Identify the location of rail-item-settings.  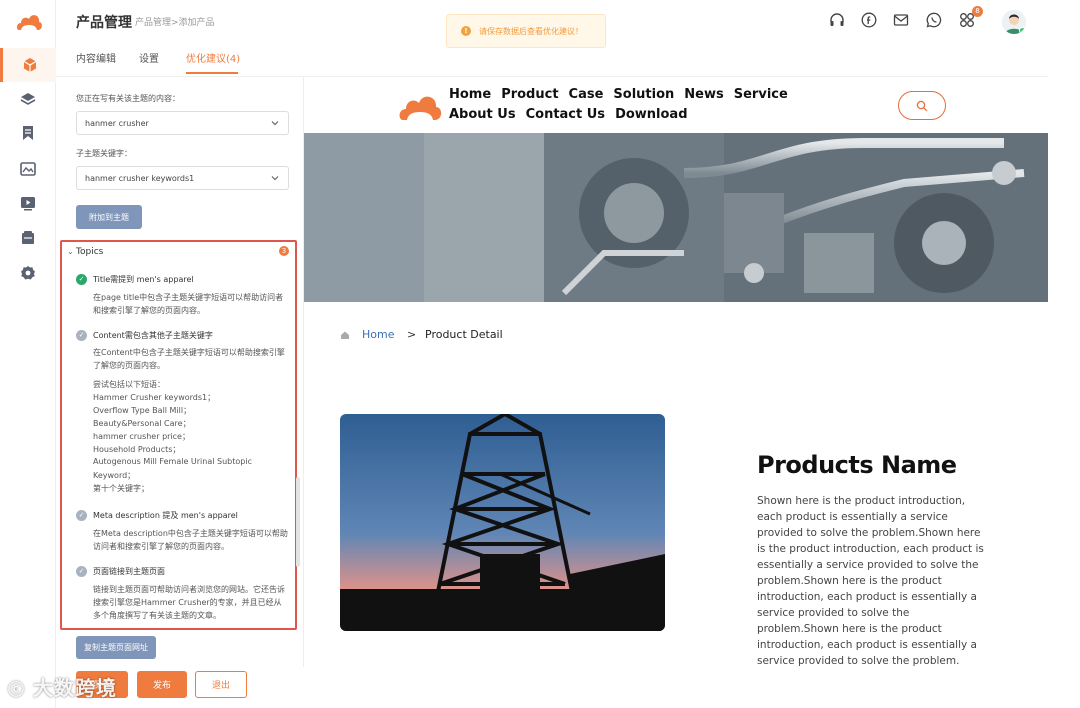
(28, 273).